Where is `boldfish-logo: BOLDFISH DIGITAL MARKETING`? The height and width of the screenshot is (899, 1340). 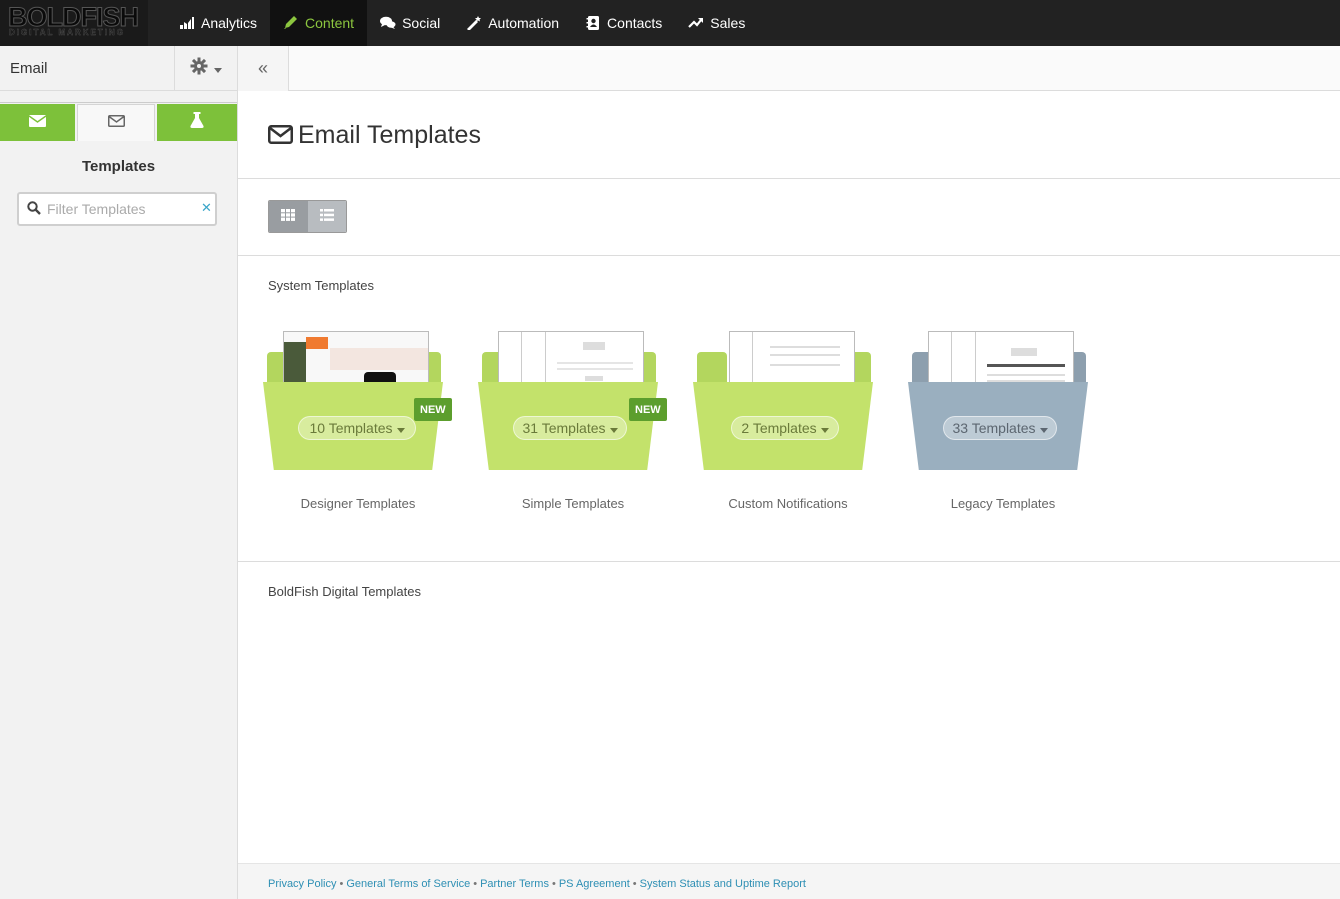
boldfish-logo: BOLDFISH DIGITAL MARKETING is located at coordinates (74, 23).